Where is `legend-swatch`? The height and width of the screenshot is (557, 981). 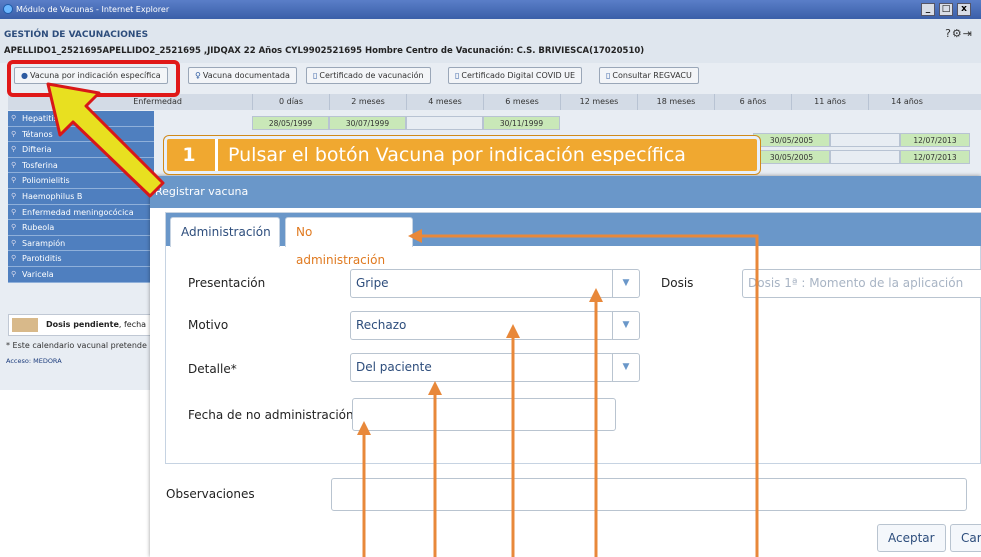
legend-swatch is located at coordinates (25, 325).